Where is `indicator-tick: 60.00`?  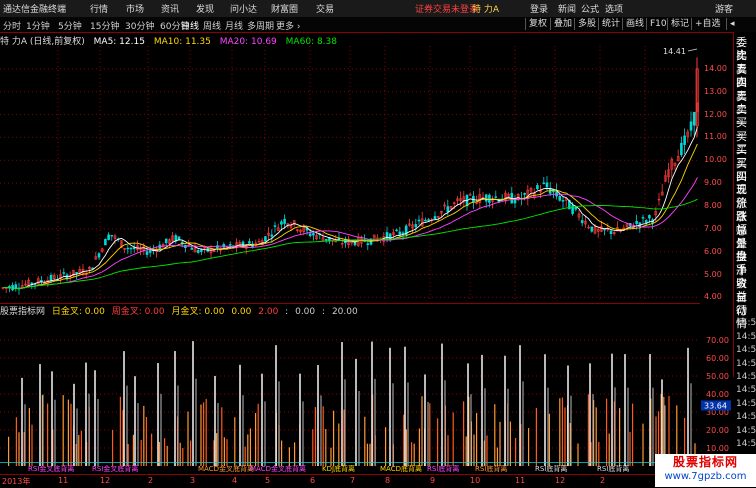 indicator-tick: 60.00 is located at coordinates (717, 358).